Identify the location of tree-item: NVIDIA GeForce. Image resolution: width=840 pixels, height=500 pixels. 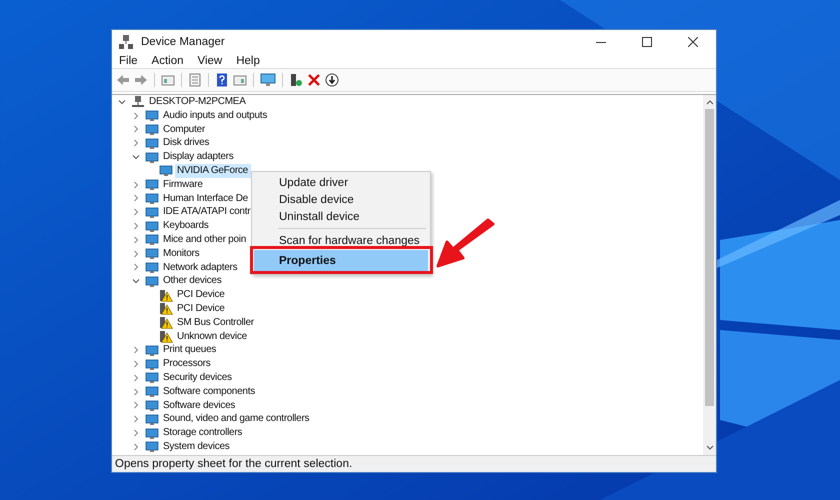
(213, 171).